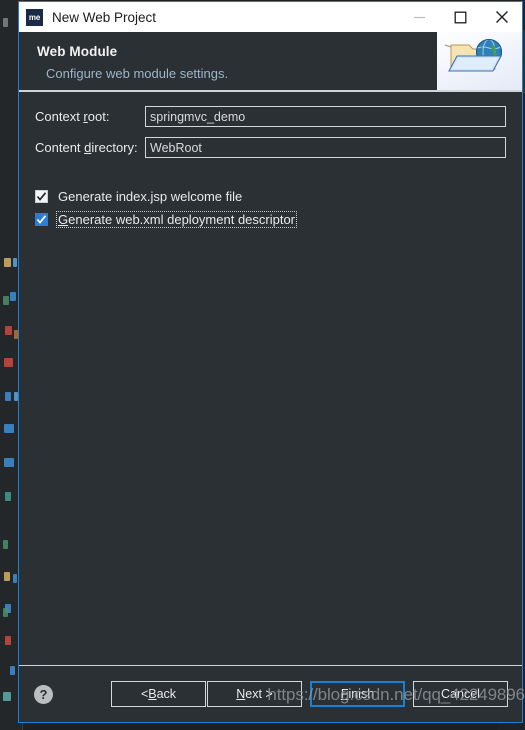 This screenshot has height=730, width=525. What do you see at coordinates (501, 17) in the screenshot?
I see `close-button` at bounding box center [501, 17].